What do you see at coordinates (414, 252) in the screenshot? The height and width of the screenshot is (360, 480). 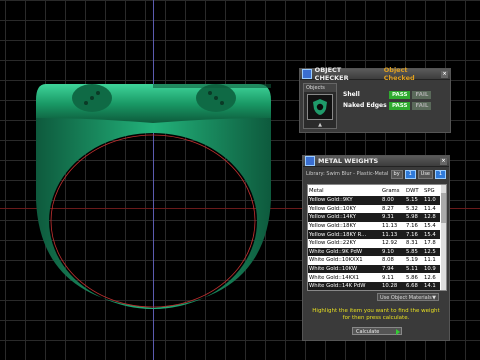 I see `cell-dwt: 5.85` at bounding box center [414, 252].